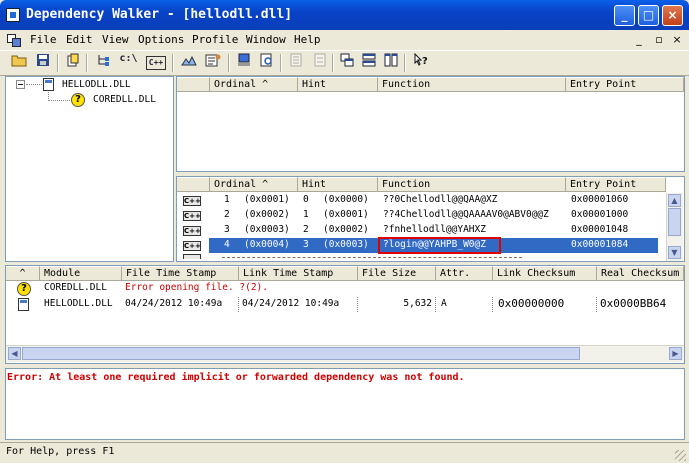  What do you see at coordinates (672, 15) in the screenshot?
I see `close-button: ×` at bounding box center [672, 15].